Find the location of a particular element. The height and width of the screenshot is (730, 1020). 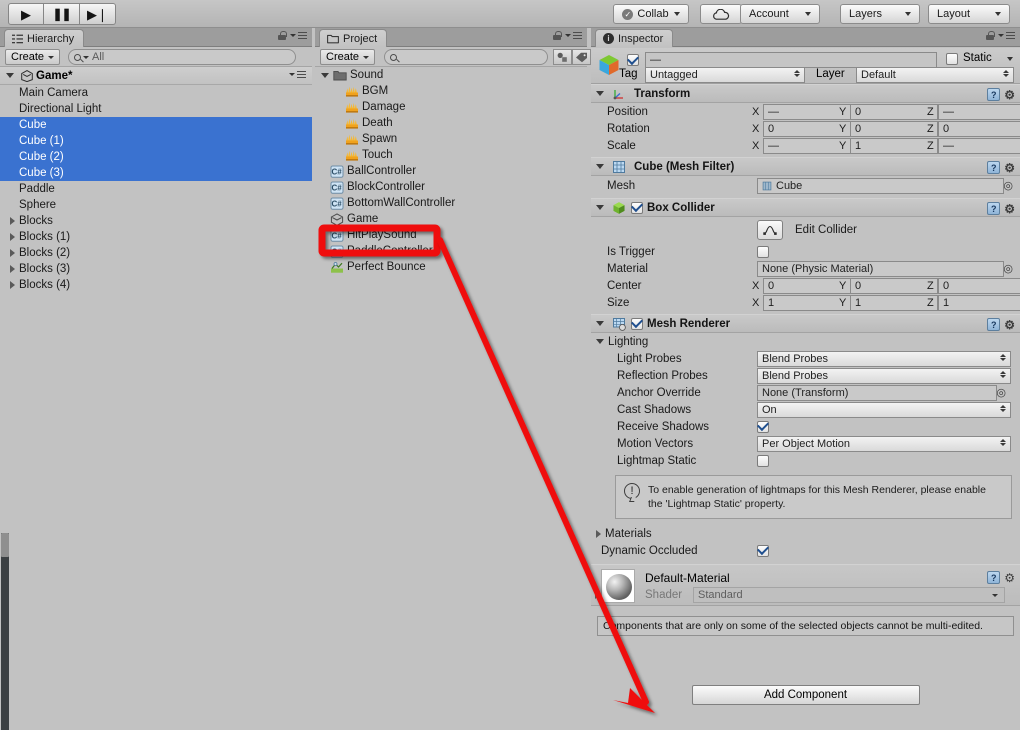

reflection-probes-dropdown: Blend Probes is located at coordinates (884, 375).